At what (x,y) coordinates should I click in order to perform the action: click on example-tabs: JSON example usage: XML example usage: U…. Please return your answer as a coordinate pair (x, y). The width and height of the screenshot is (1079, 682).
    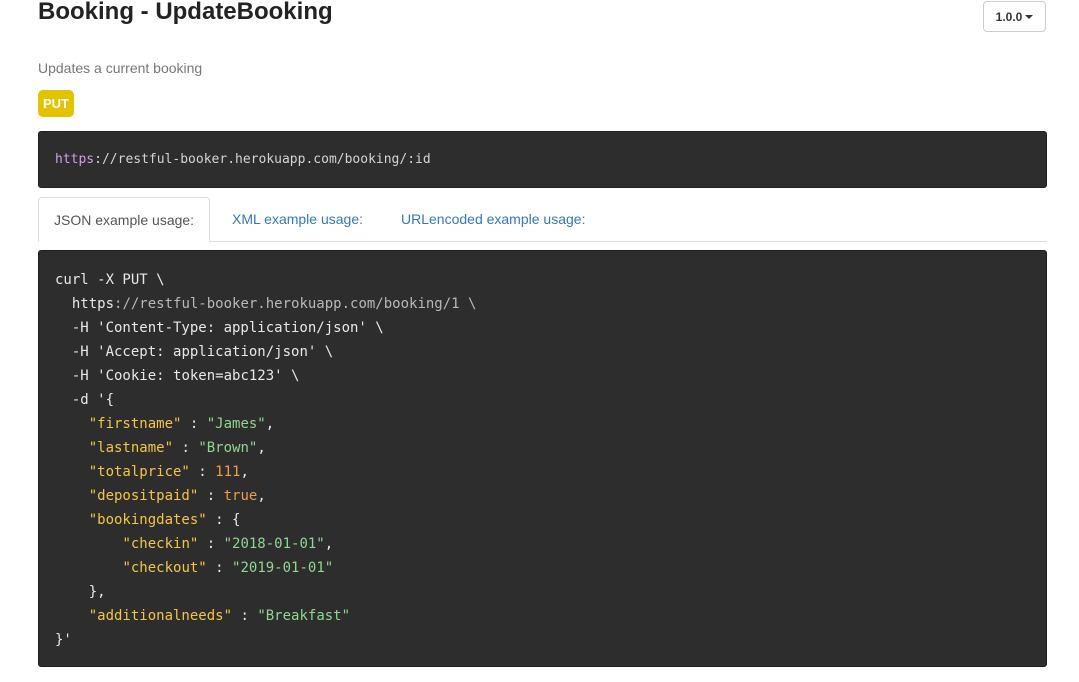
    Looking at the image, I should click on (542, 219).